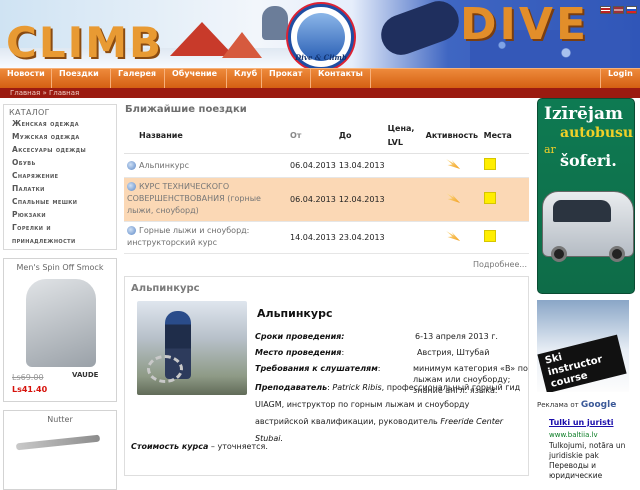 This screenshot has width=640, height=490. I want to click on nav-news: Новости, so click(26, 79).